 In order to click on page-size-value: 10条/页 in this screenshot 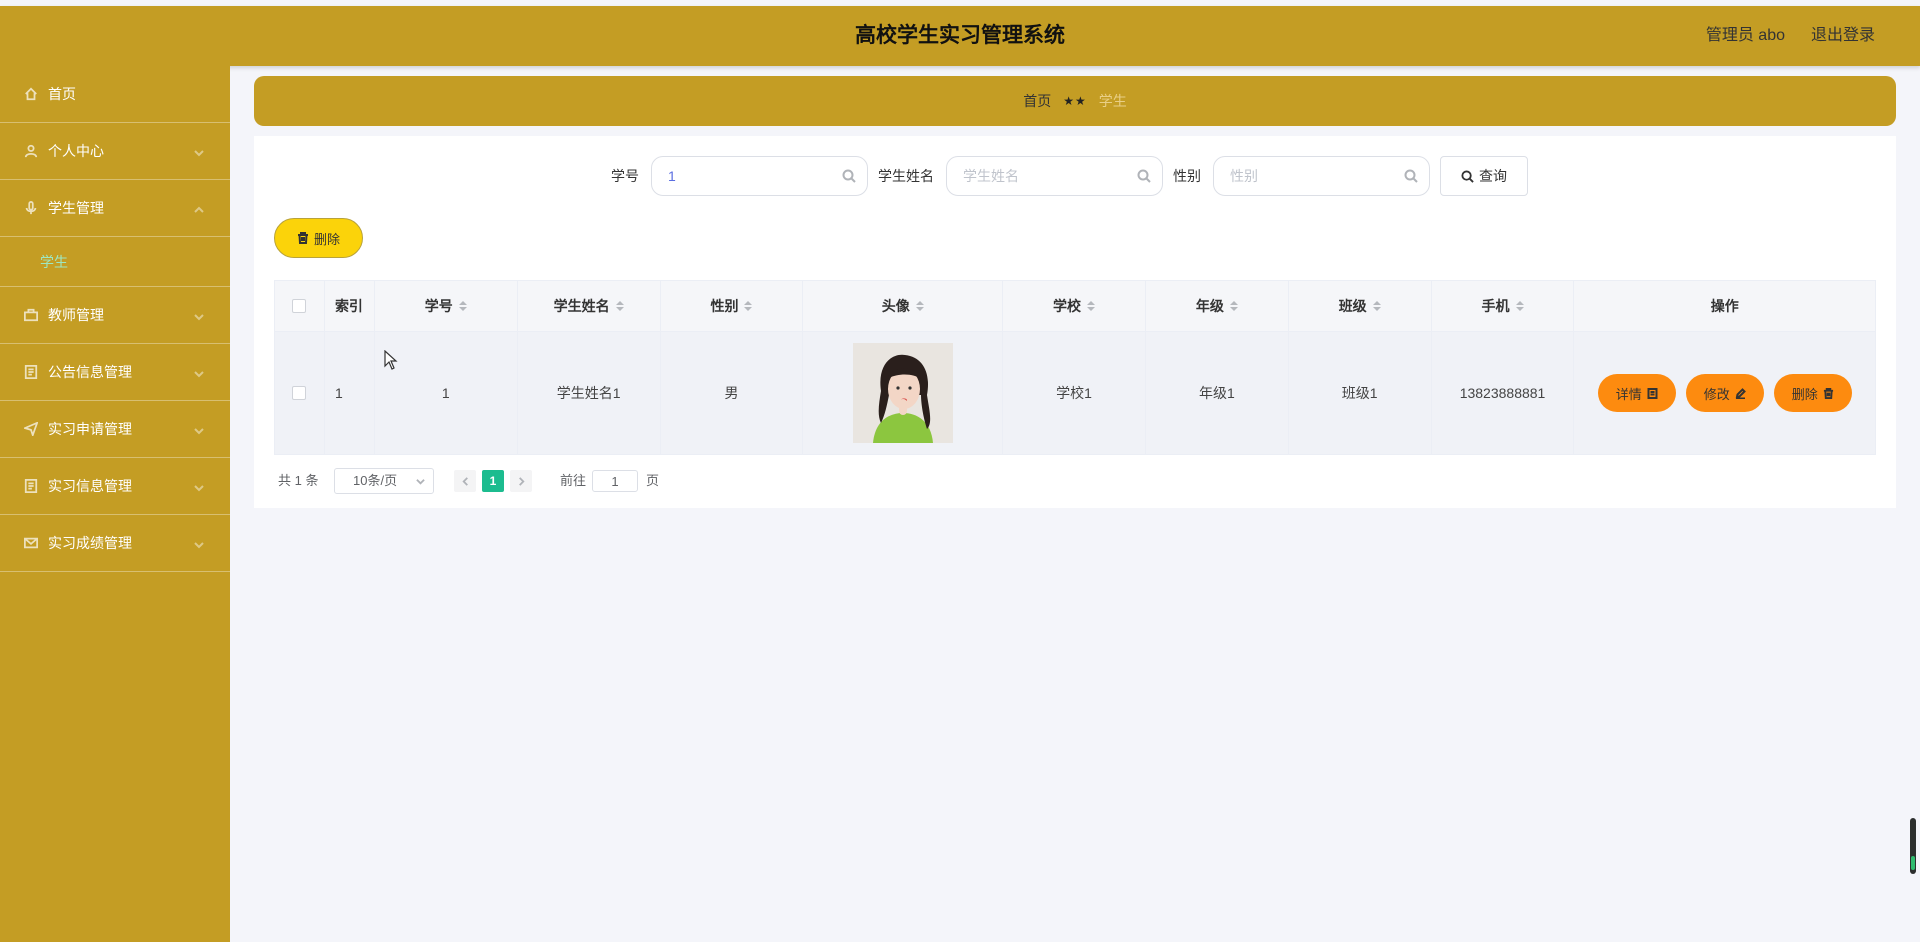, I will do `click(375, 480)`.